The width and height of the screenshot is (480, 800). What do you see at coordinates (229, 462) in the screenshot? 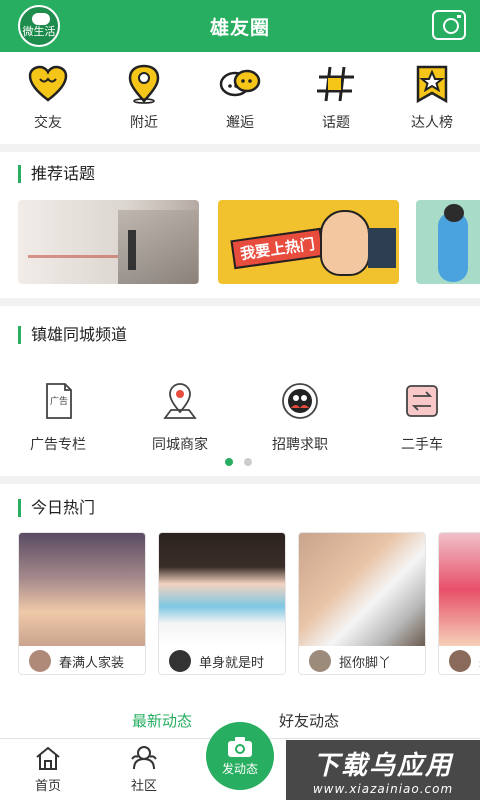
I see `page-dot-active` at bounding box center [229, 462].